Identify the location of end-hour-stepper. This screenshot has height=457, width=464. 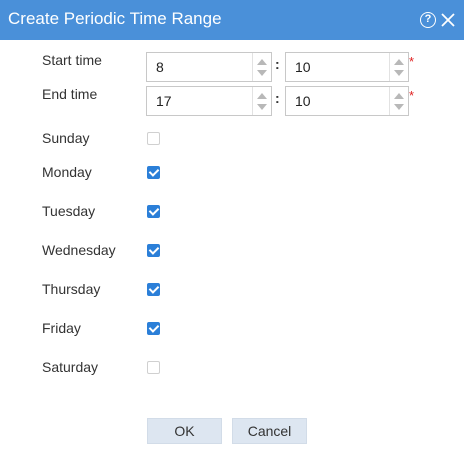
(261, 101).